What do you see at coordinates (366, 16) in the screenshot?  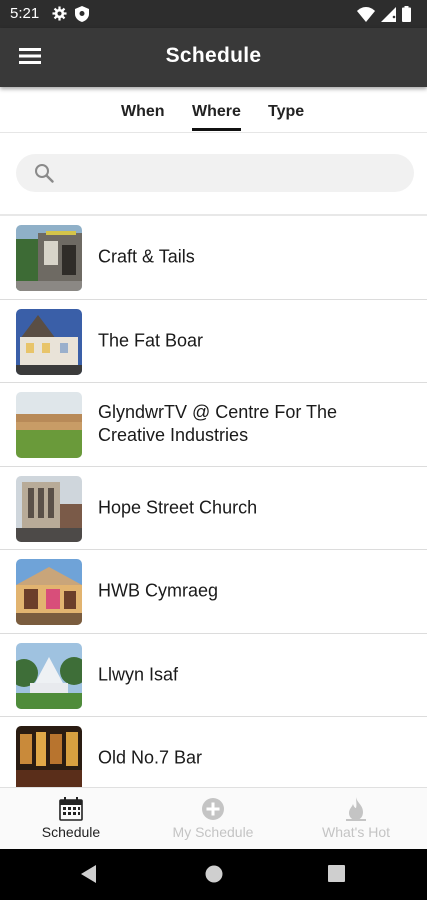 I see `wifi-icon` at bounding box center [366, 16].